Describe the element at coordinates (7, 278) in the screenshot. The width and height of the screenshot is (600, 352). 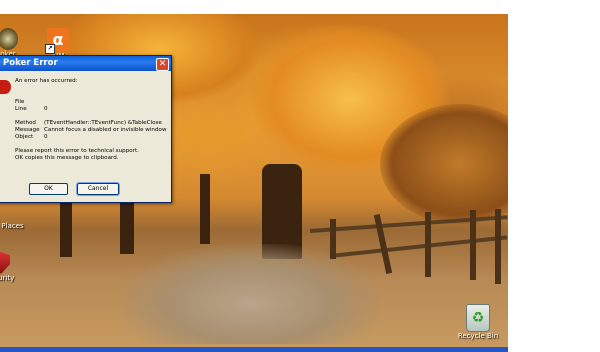
I see `desktop-icon-label: ecurity` at that location.